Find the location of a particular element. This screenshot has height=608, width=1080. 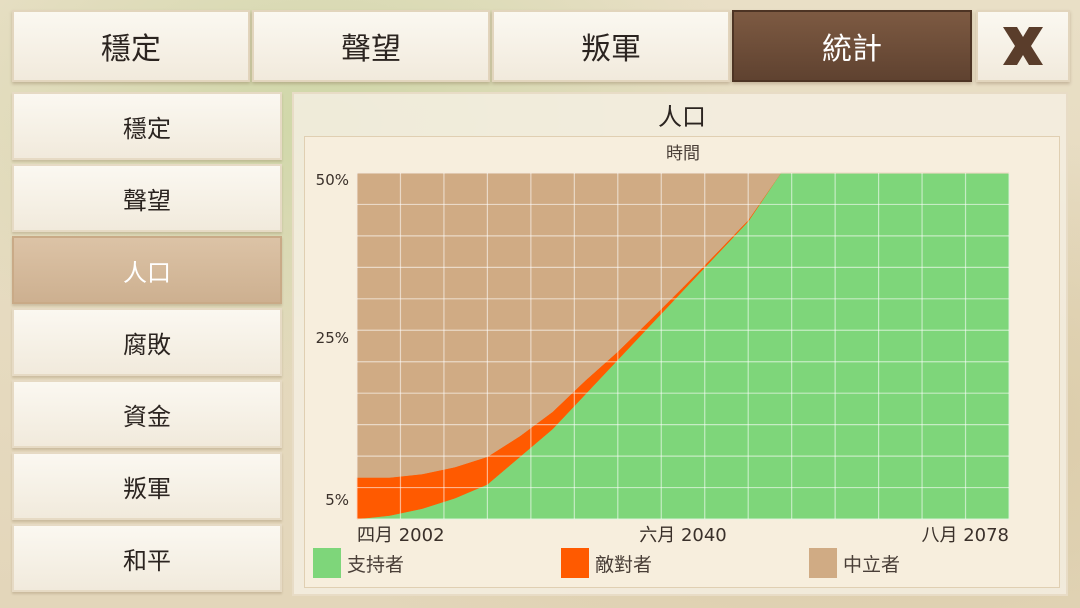

sidebar-item-label: 叛軍 is located at coordinates (147, 488).